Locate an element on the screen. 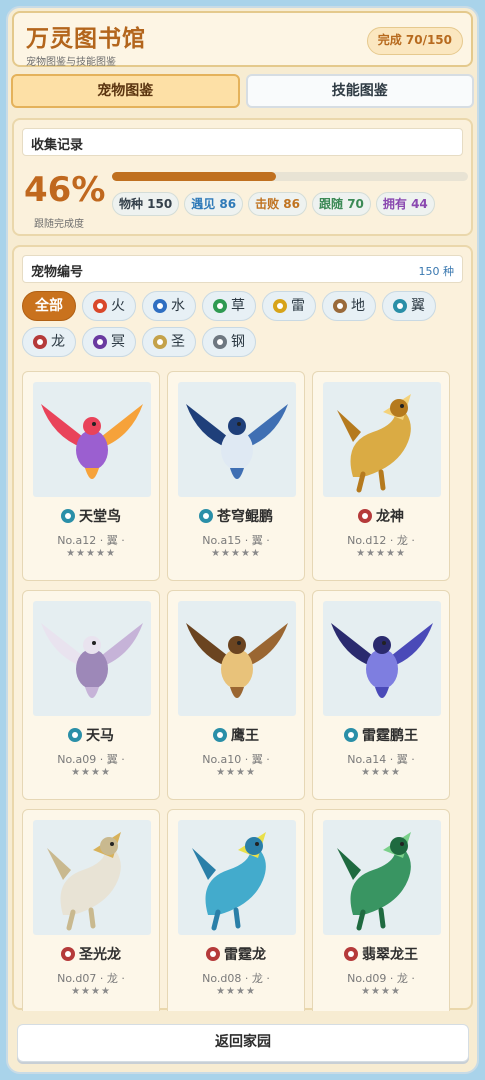 The image size is (485, 1080). pet-card: 翡翠龙王 No.d09 · 龙 · ★★★★ is located at coordinates (381, 910).